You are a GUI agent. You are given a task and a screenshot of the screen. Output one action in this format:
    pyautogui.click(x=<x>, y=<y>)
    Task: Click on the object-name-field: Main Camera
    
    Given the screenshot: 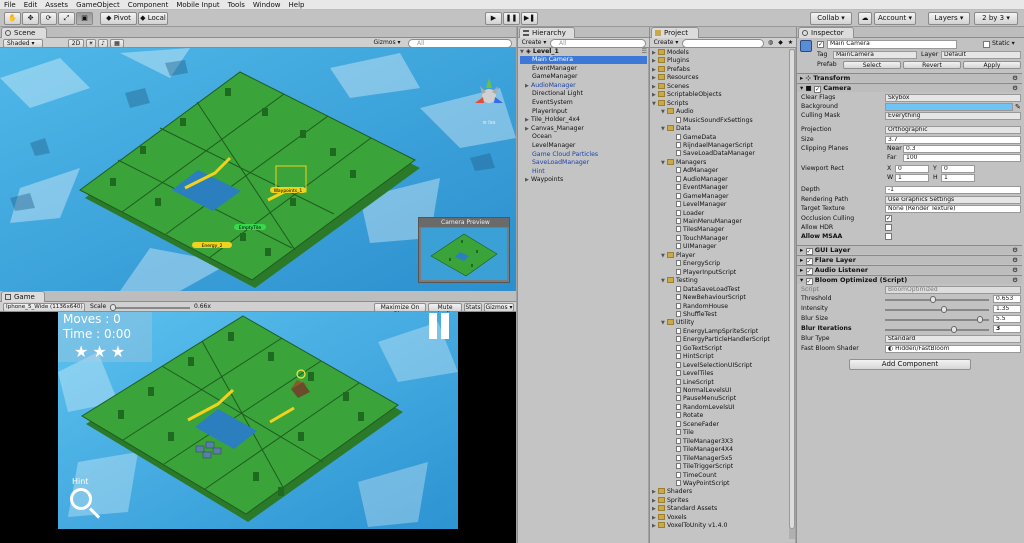 What is the action you would take?
    pyautogui.click(x=892, y=44)
    